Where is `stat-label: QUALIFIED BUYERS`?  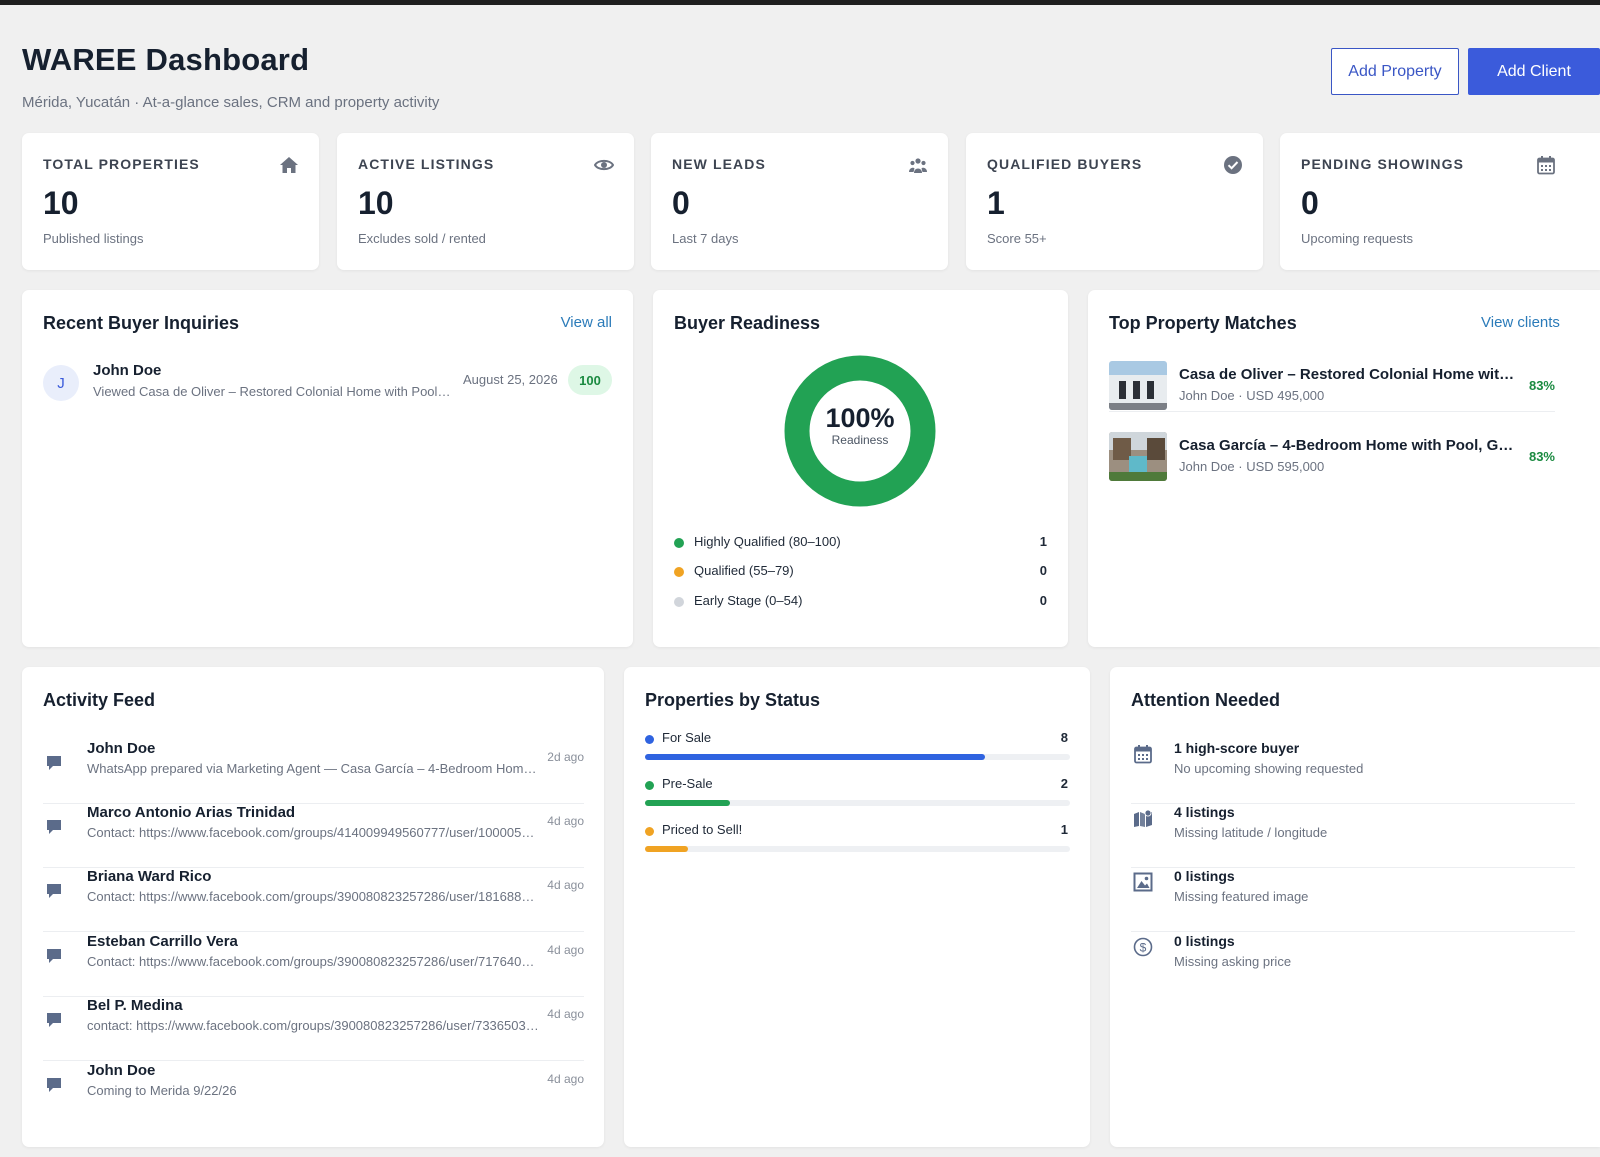
stat-label: QUALIFIED BUYERS is located at coordinates (1065, 164).